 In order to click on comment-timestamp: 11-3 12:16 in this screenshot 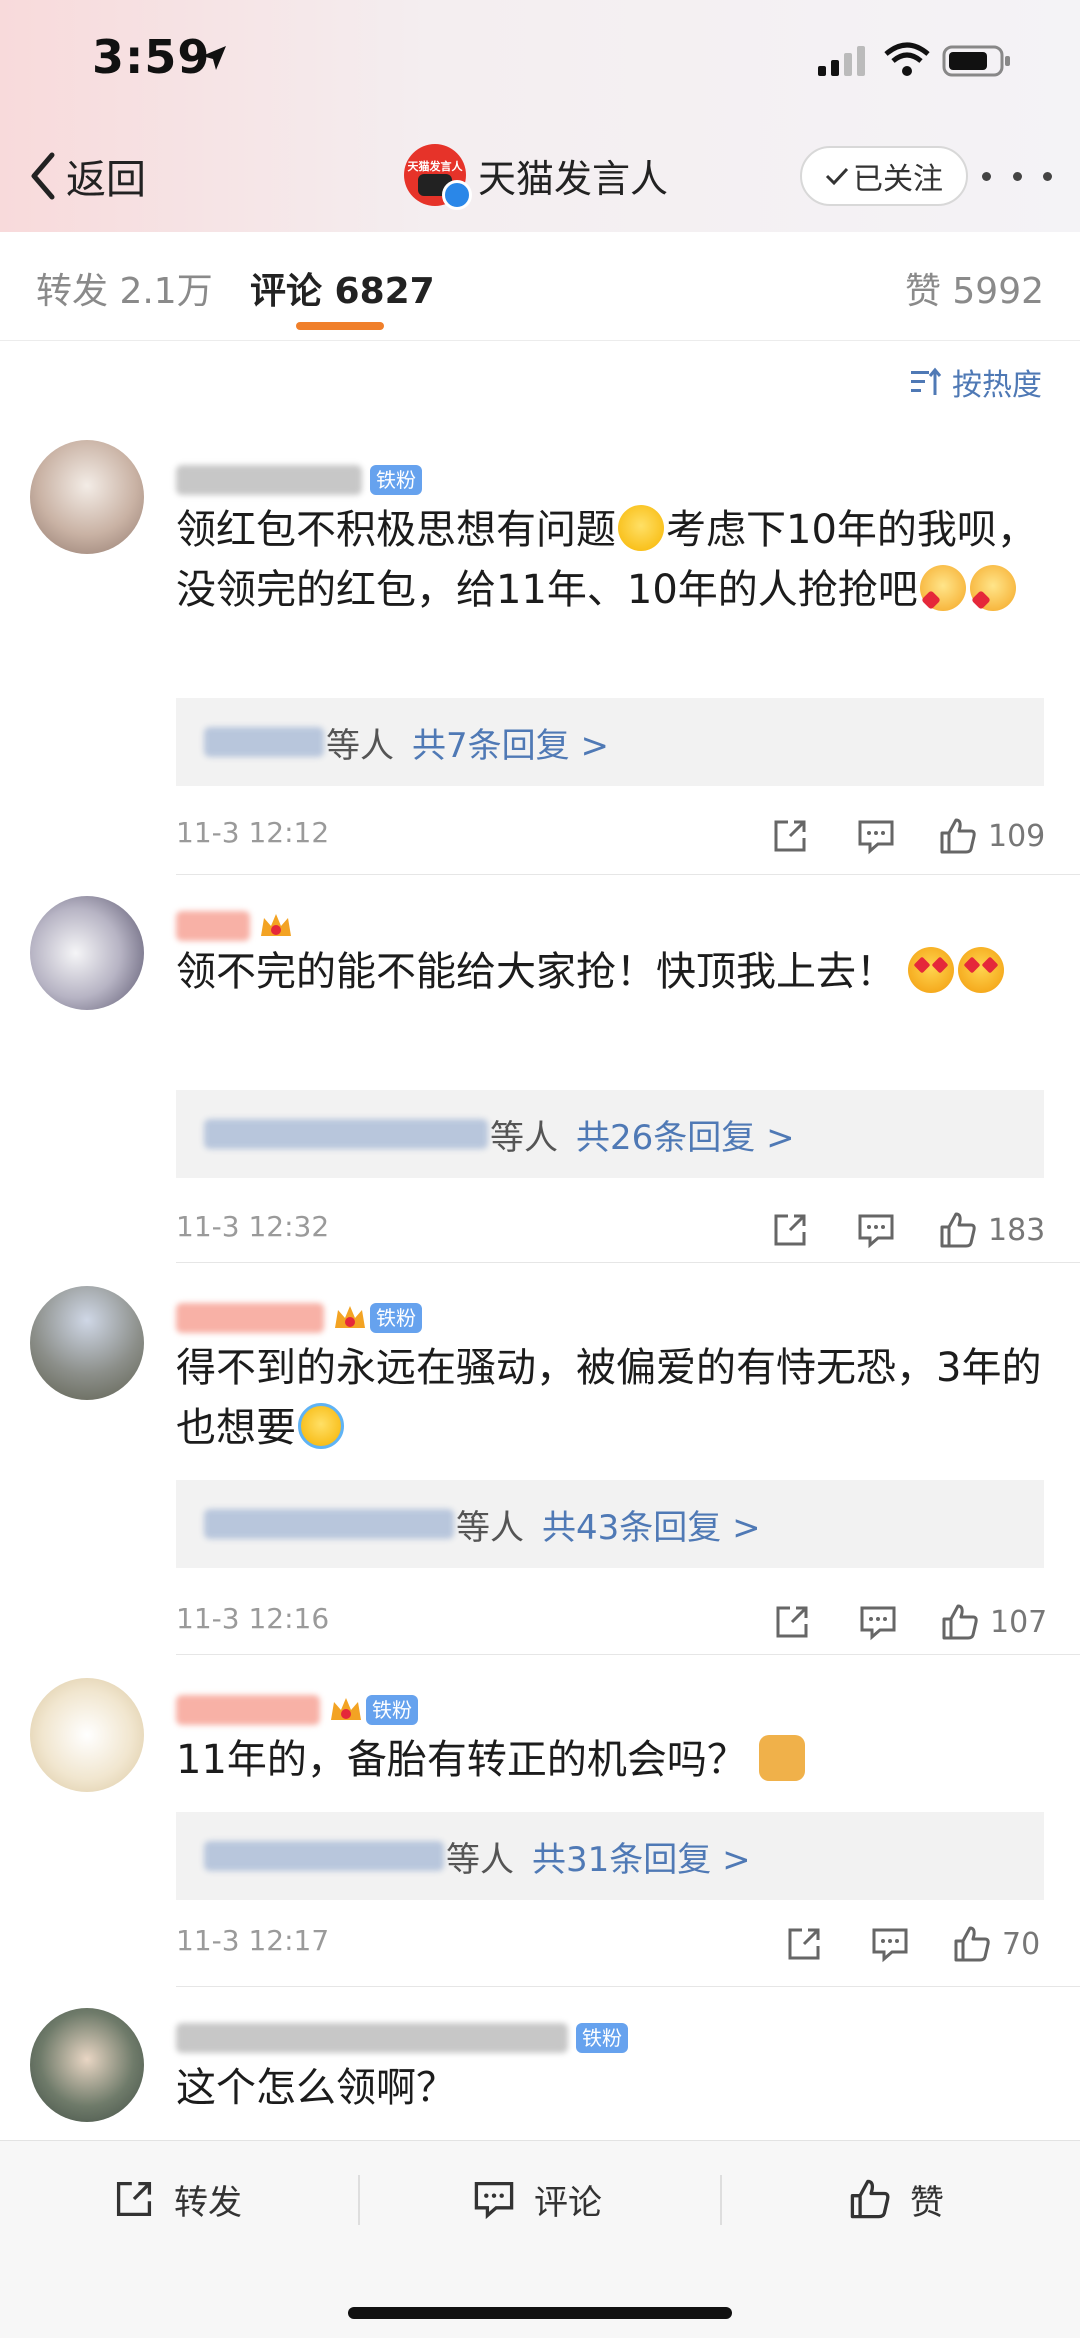, I will do `click(253, 1618)`.